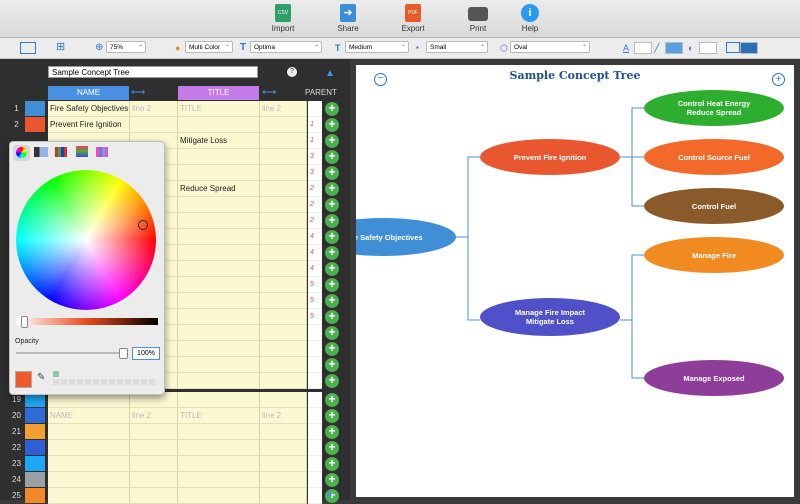 The image size is (800, 504). Describe the element at coordinates (89, 416) in the screenshot. I see `row-name-cell: NAME` at that location.